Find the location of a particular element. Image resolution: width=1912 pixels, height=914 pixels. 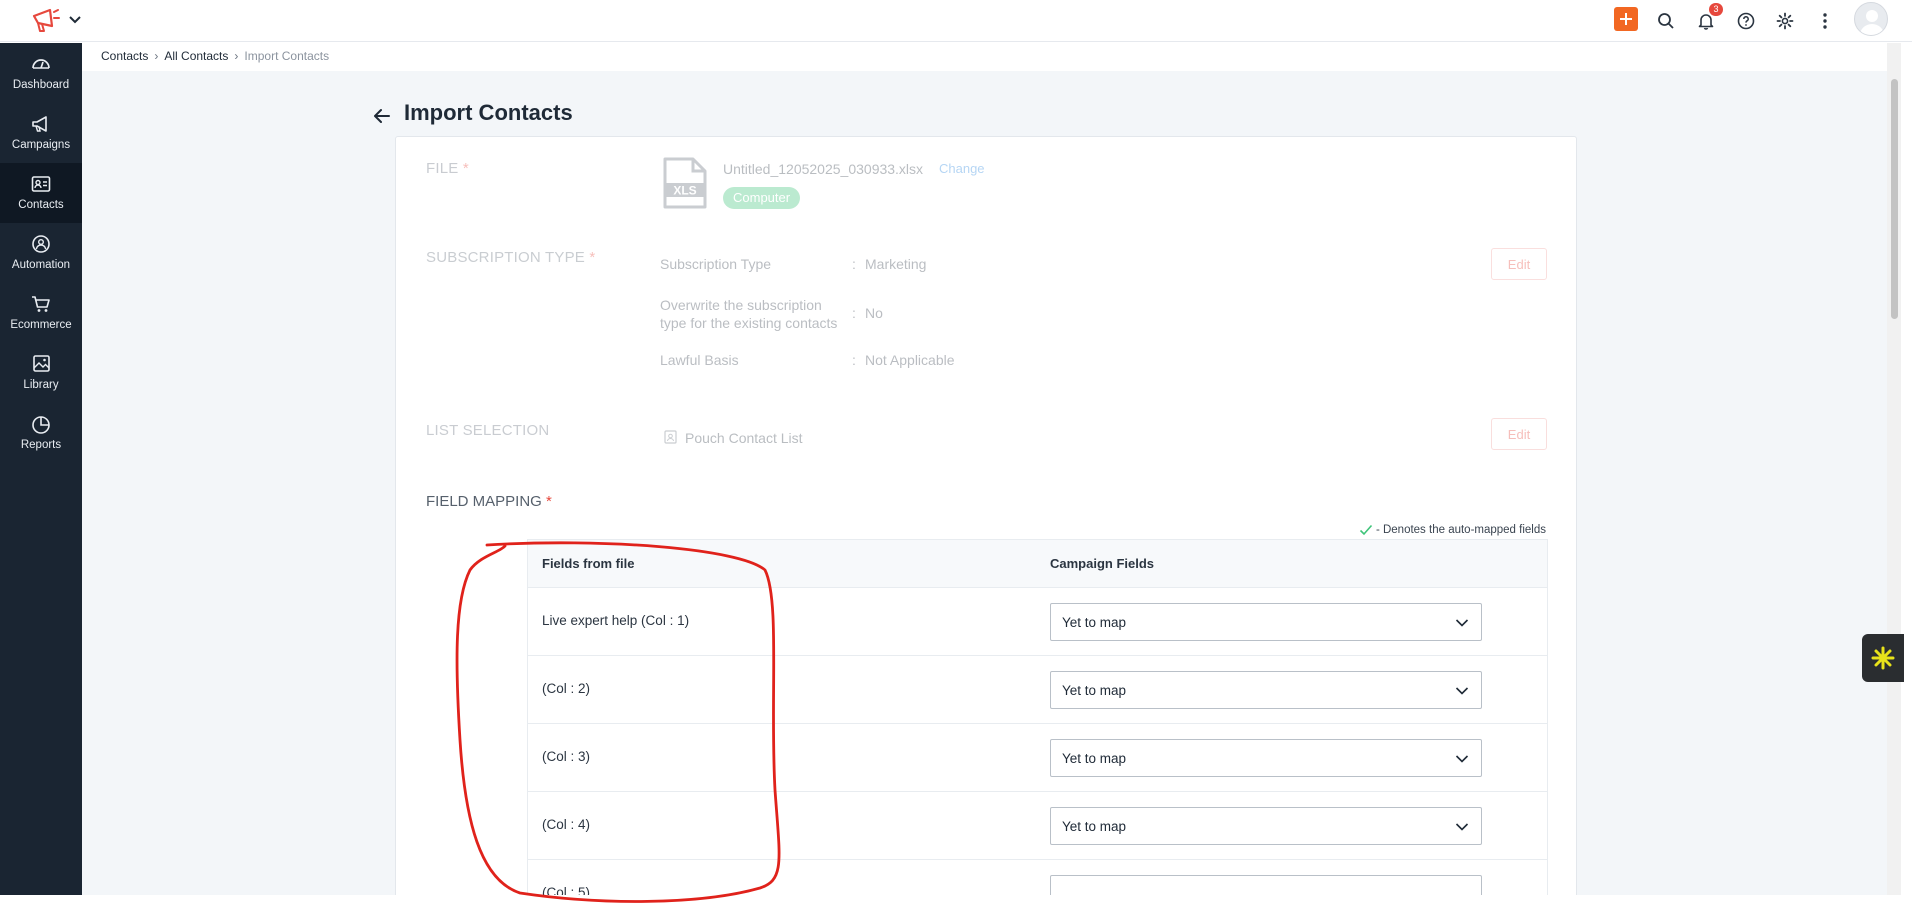

field-mapping-label-text: FIELD MAPPING is located at coordinates (484, 501).